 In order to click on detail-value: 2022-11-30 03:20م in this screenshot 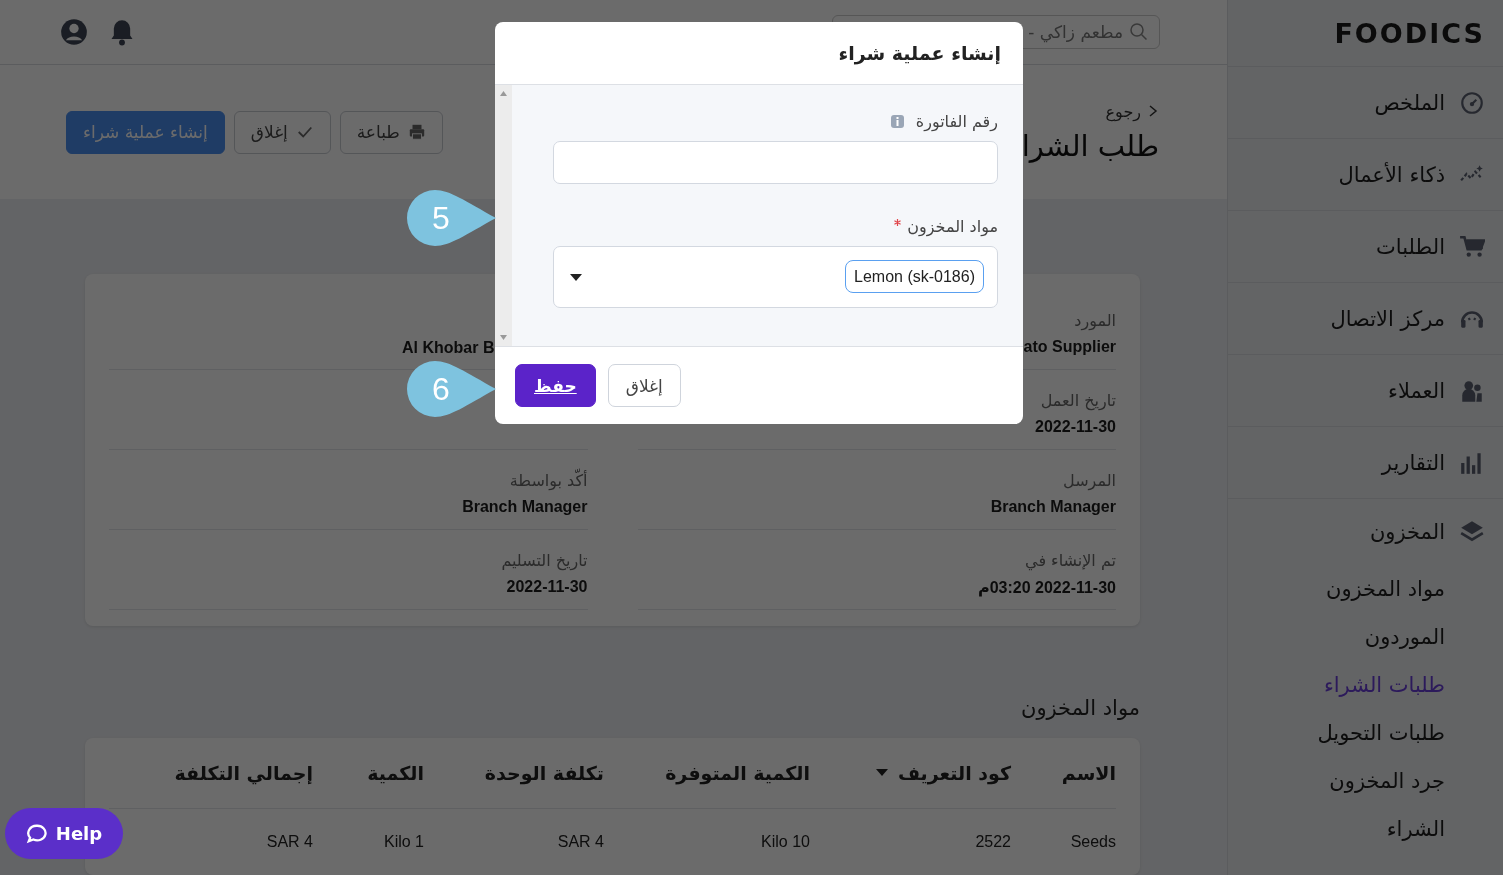, I will do `click(1046, 587)`.